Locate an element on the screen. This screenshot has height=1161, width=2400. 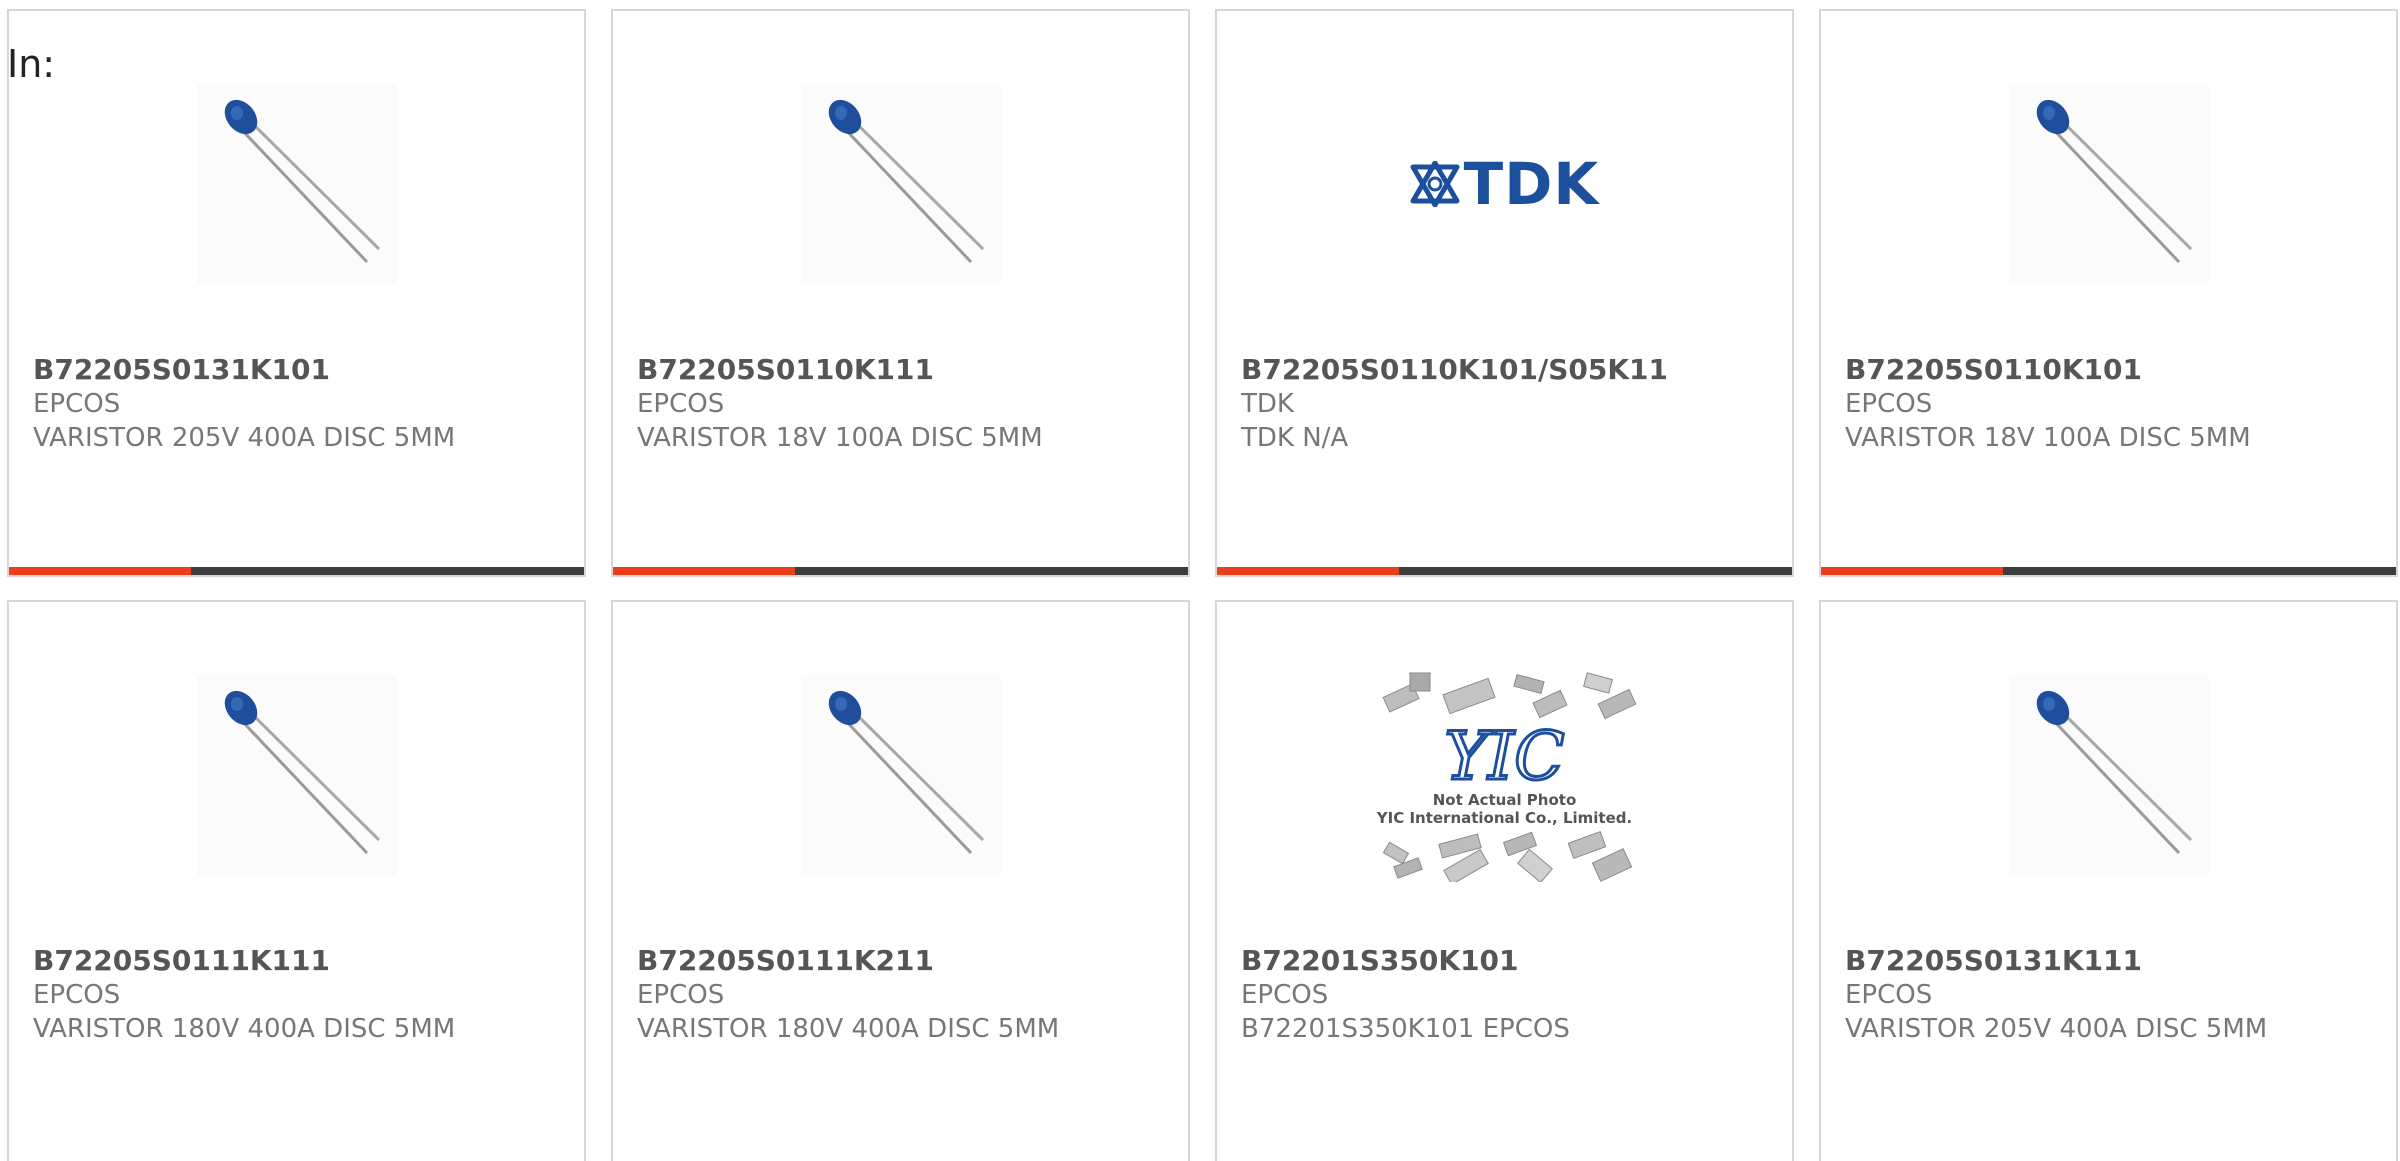
part-number-link: B72205S0110K101 is located at coordinates (2115, 369).